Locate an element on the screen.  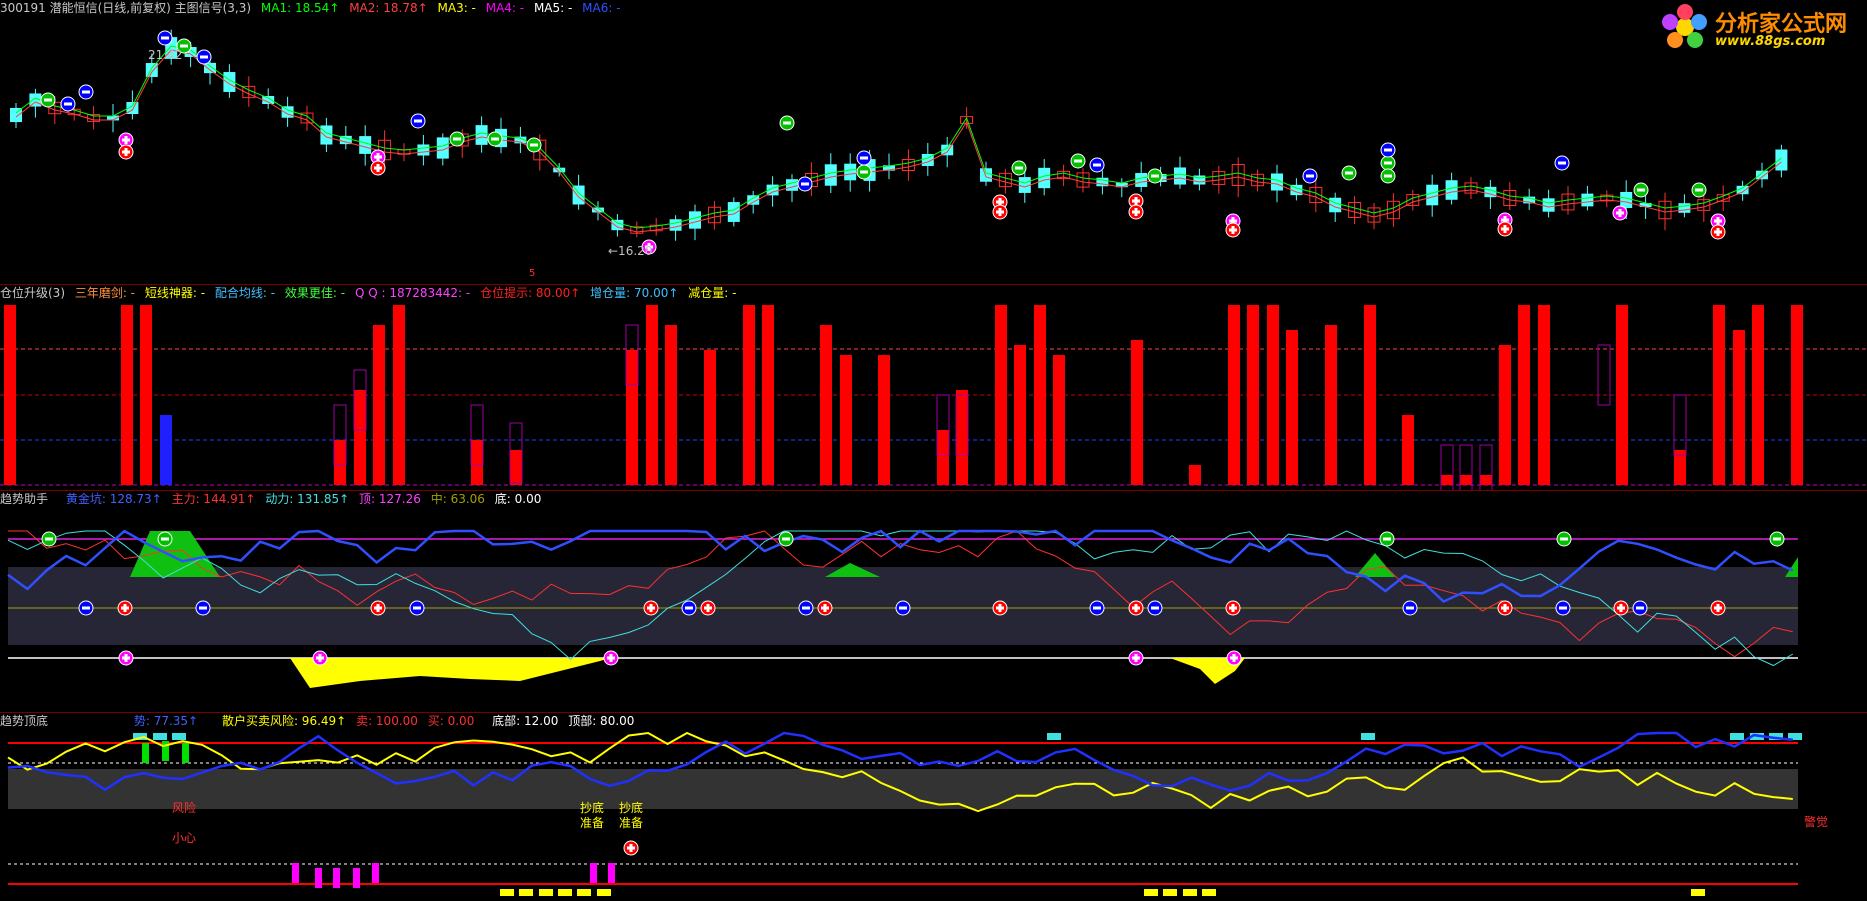
chart-title: 300191 潜能恒信(日线,前复权) 主图信号(3,3) is located at coordinates (126, 8).